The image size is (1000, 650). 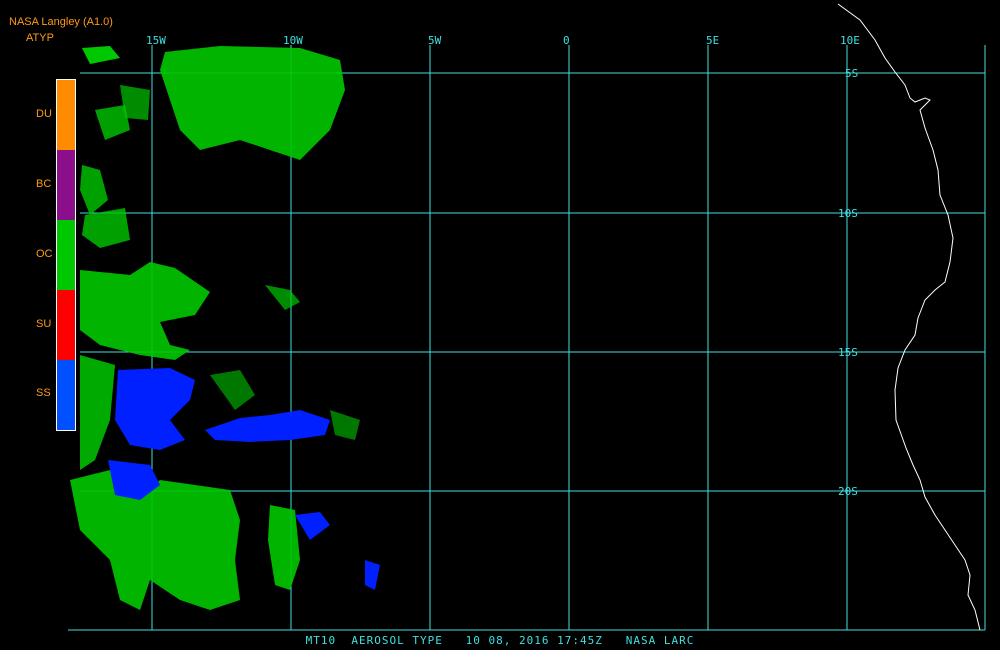 I want to click on legend-label-su: SU, so click(x=44, y=324).